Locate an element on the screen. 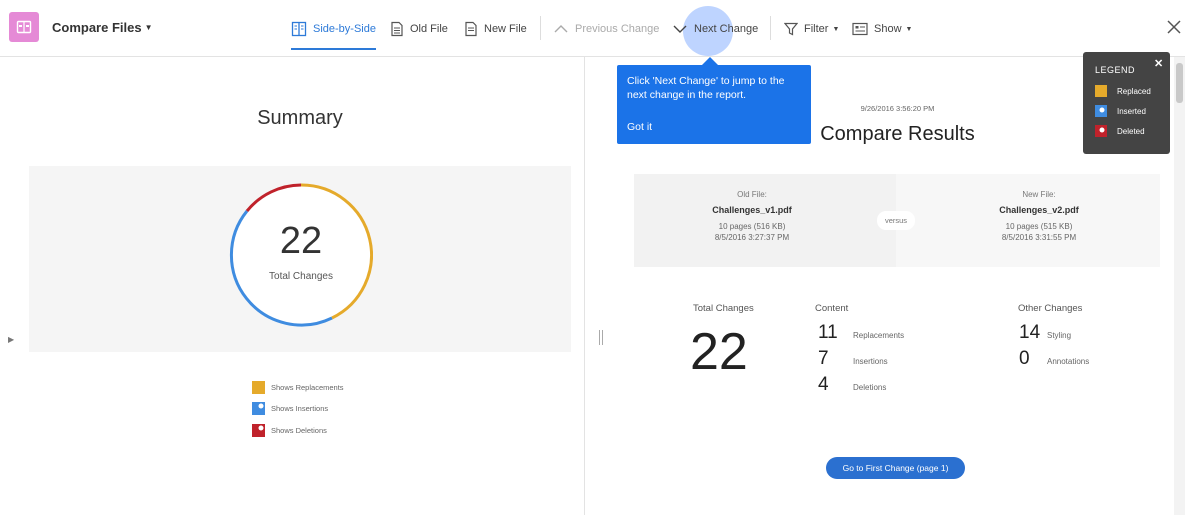 The height and width of the screenshot is (515, 1185). old-file-button: Old File is located at coordinates (419, 29).